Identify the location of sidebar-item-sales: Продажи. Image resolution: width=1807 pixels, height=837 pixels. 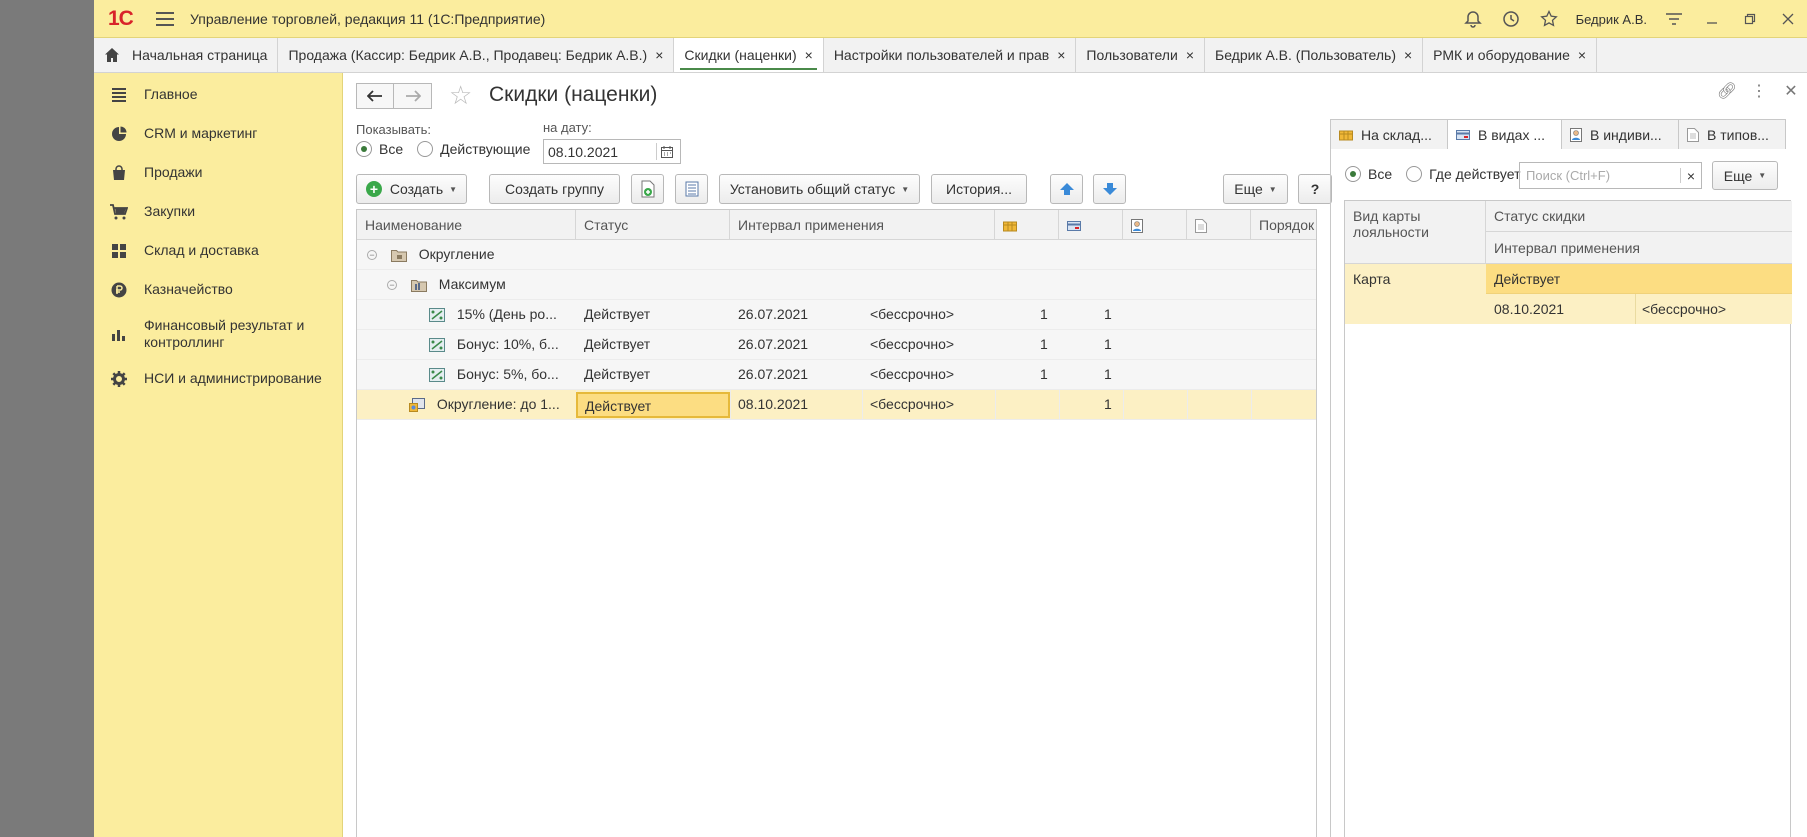
(218, 172).